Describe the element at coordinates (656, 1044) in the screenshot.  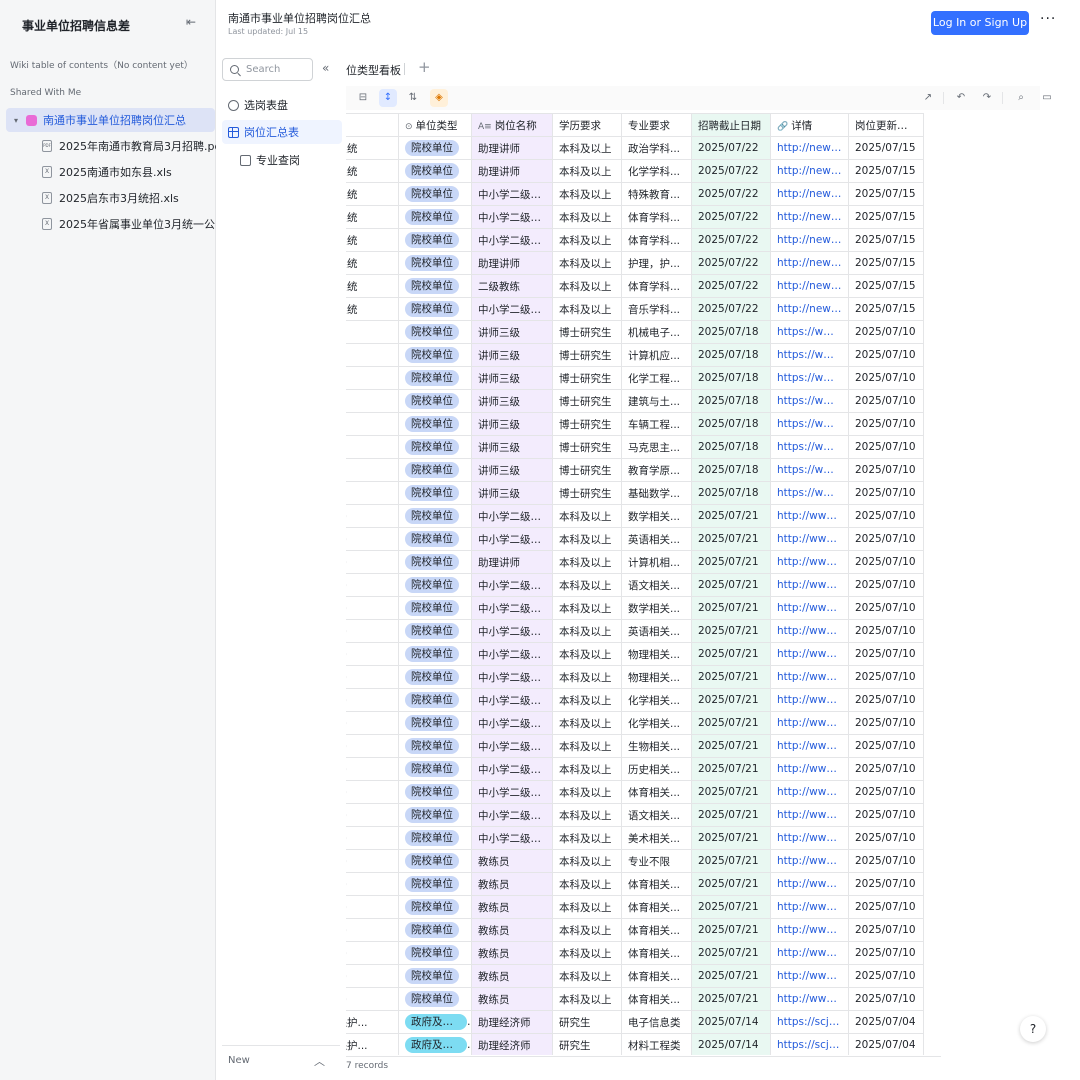
I see `cell-major: 材料工程类` at that location.